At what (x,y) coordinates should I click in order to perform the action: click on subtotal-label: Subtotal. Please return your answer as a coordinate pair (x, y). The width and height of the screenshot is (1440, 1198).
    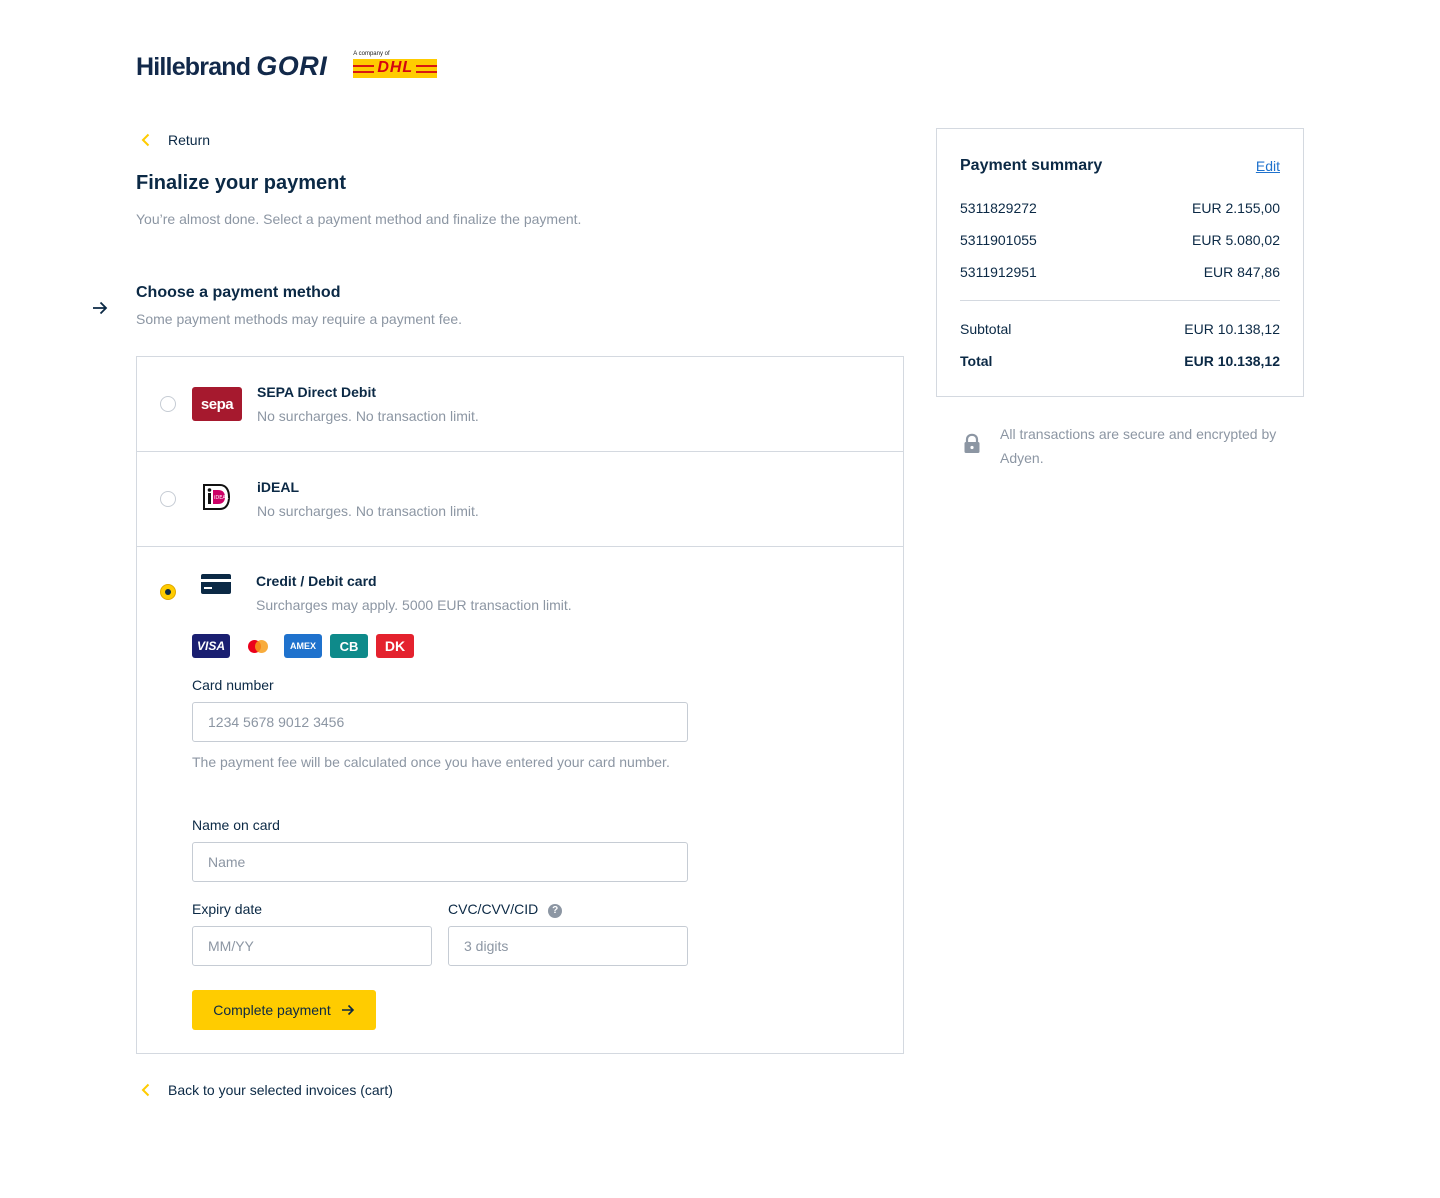
    Looking at the image, I should click on (986, 329).